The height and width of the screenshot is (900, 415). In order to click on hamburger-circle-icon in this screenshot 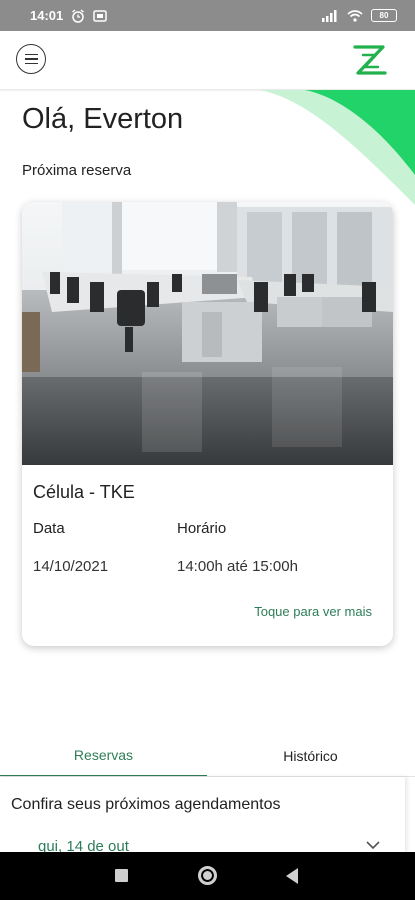, I will do `click(31, 59)`.